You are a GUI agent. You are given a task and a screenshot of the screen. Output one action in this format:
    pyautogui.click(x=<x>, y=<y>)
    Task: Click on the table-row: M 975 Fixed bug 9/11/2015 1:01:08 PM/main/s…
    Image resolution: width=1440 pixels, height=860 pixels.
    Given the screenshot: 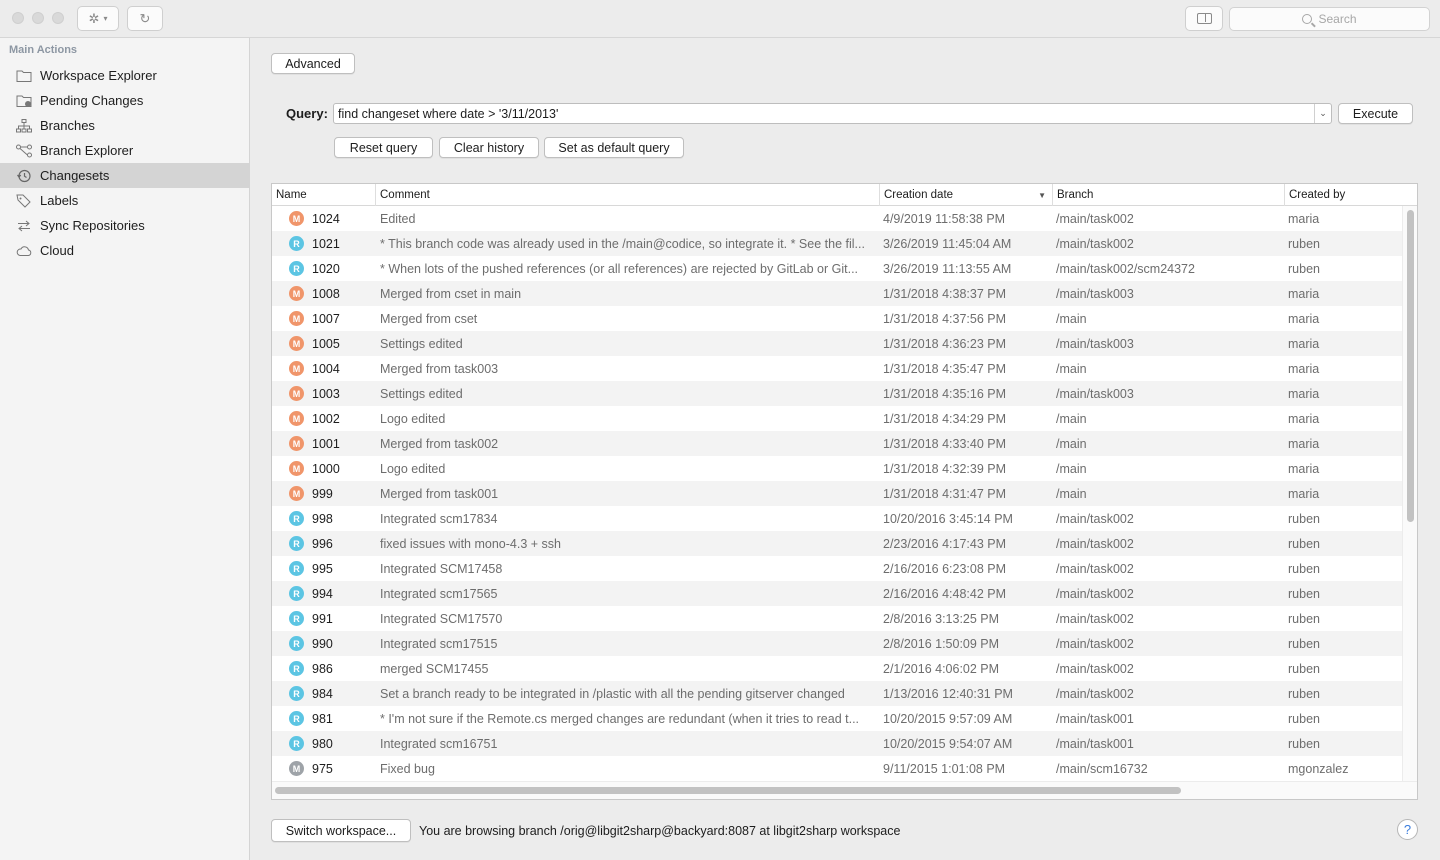 What is the action you would take?
    pyautogui.click(x=837, y=768)
    